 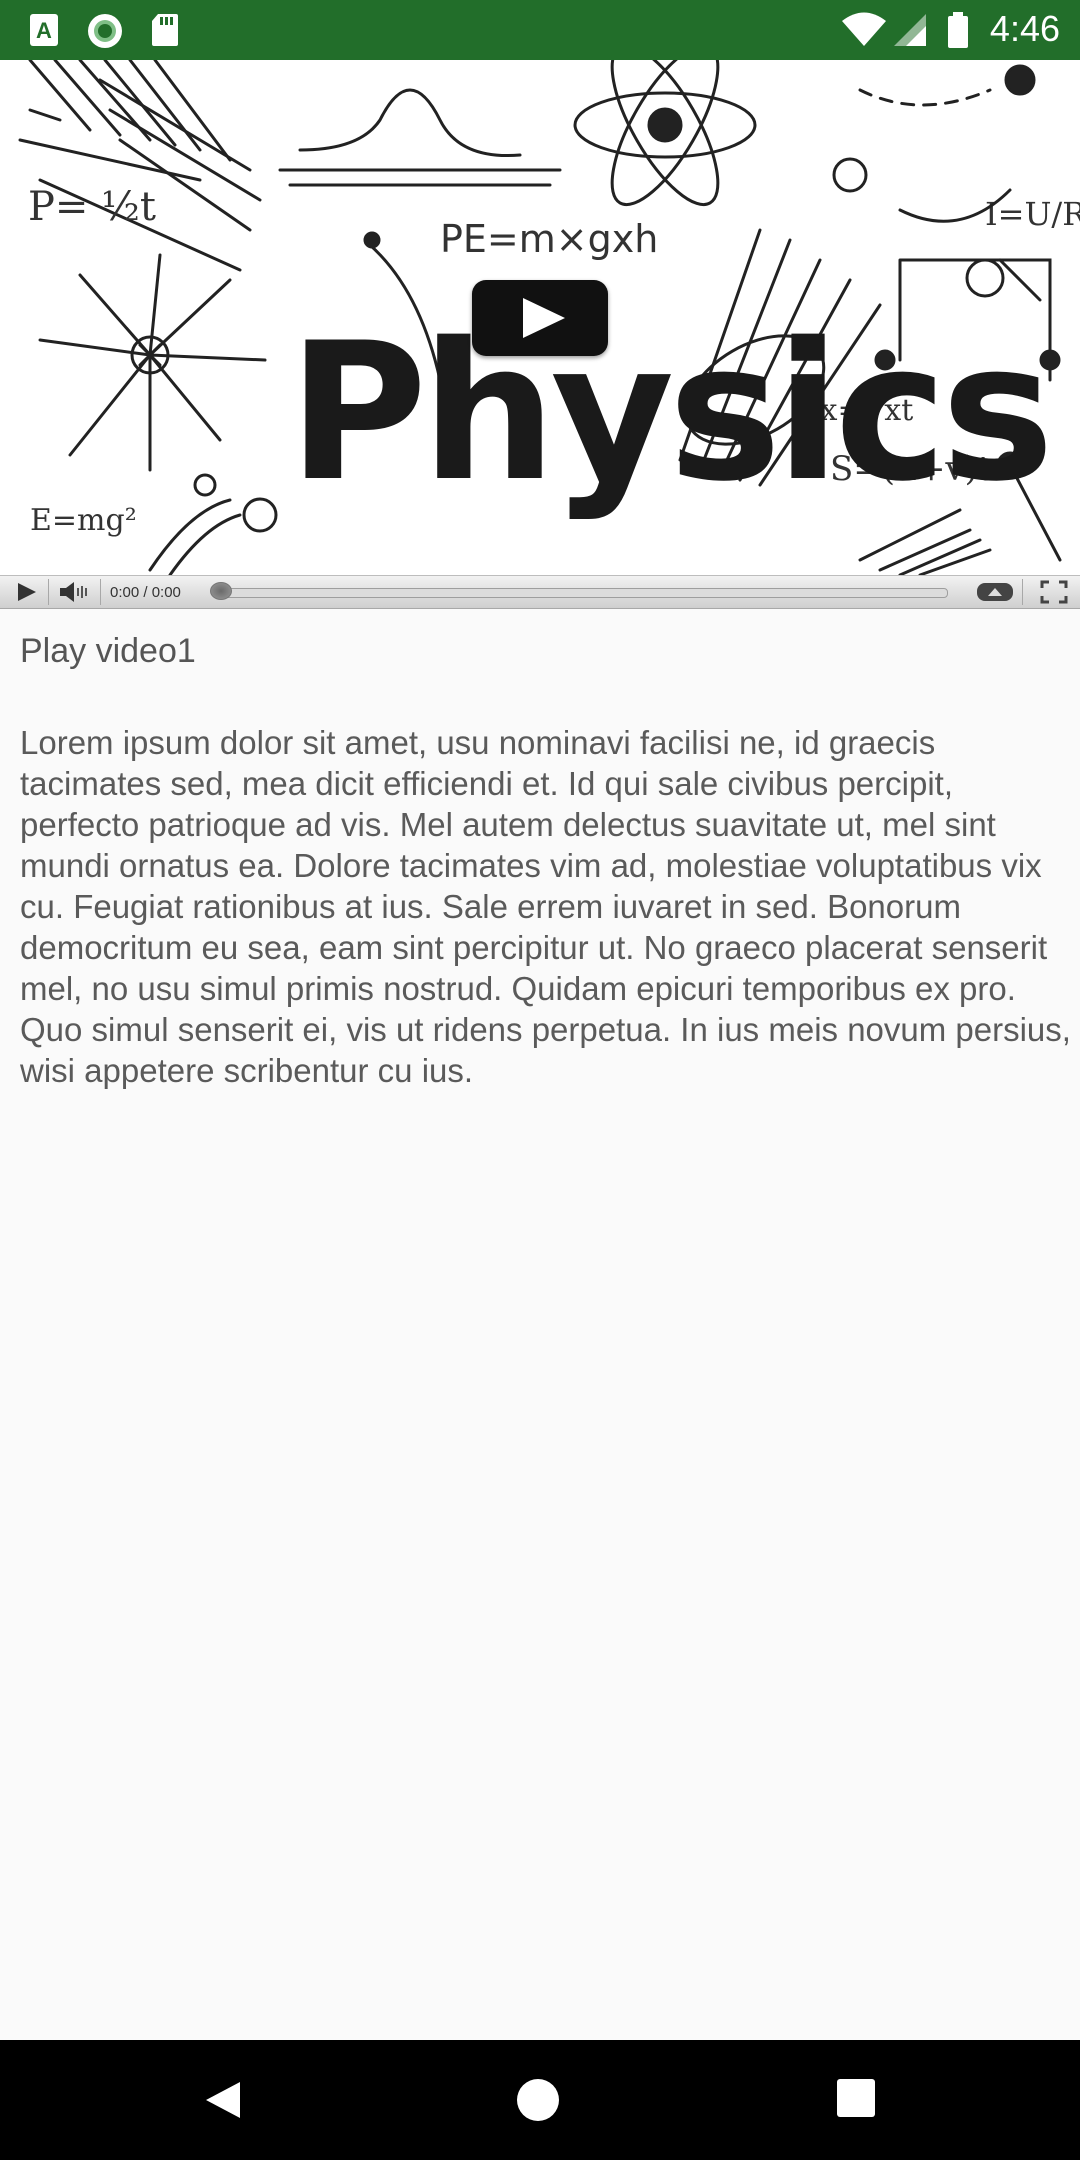 I want to click on navigation-bar, so click(x=540, y=2100).